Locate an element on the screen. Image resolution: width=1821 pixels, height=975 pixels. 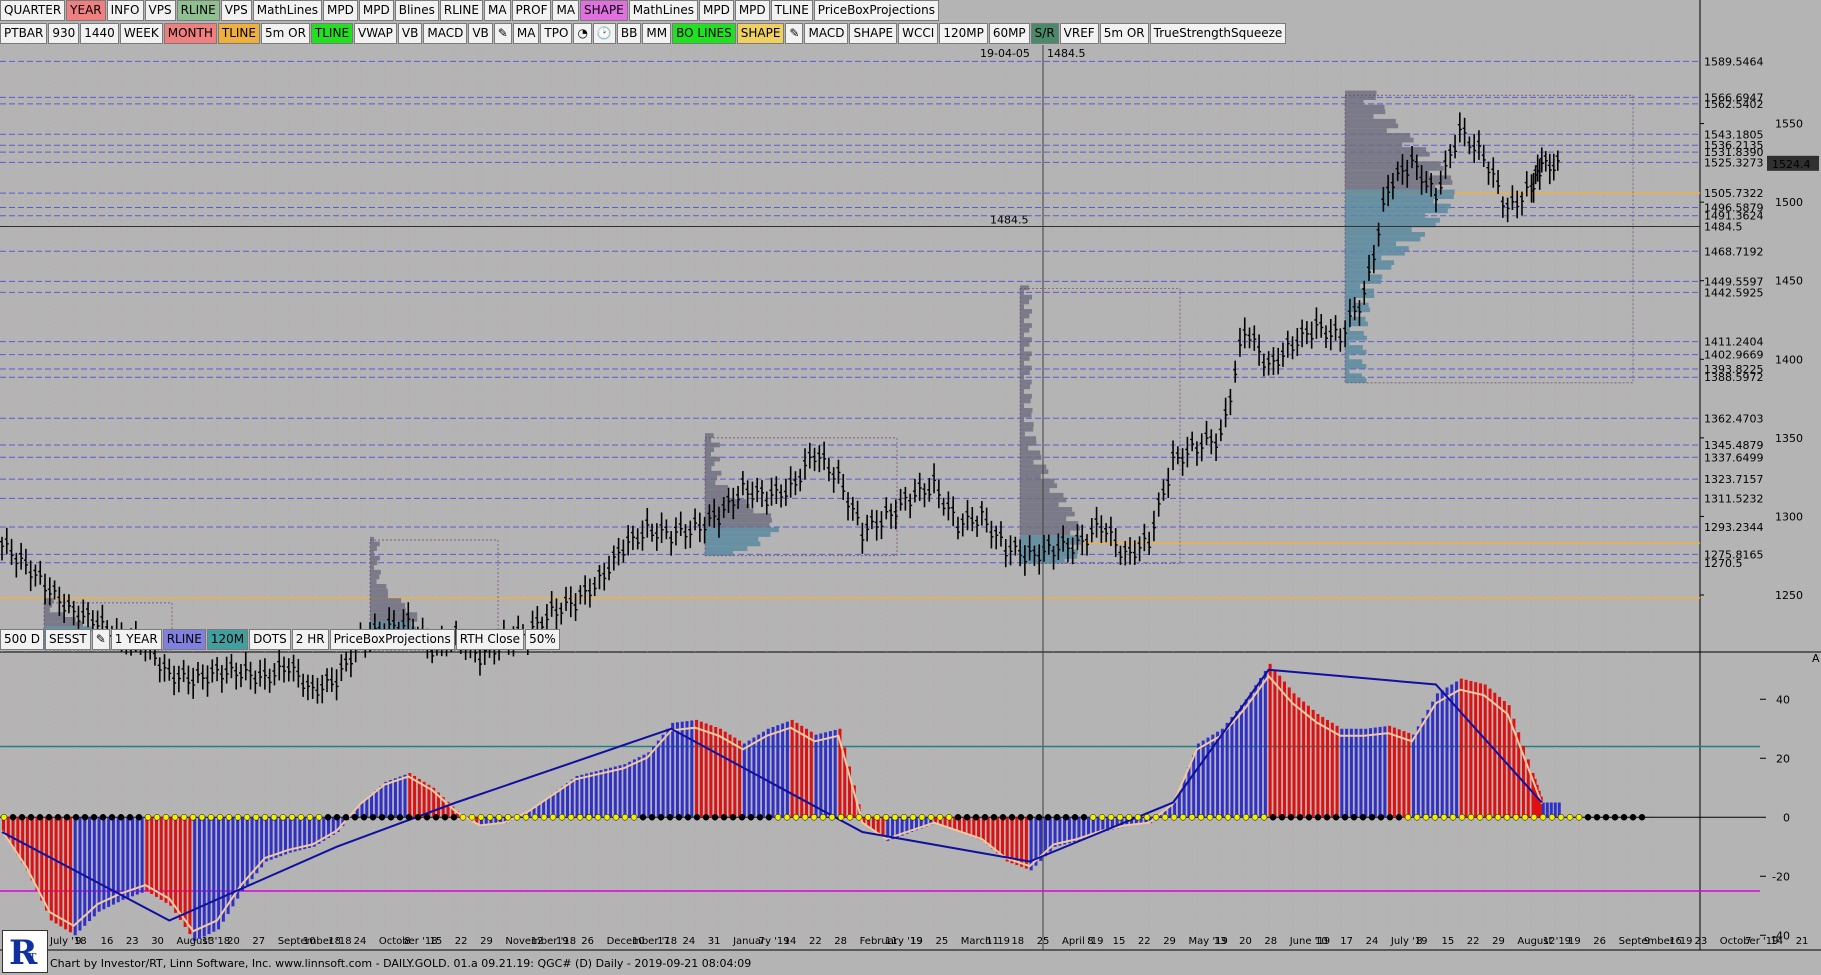
toolbar1-button-7: MPD is located at coordinates (340, 10).